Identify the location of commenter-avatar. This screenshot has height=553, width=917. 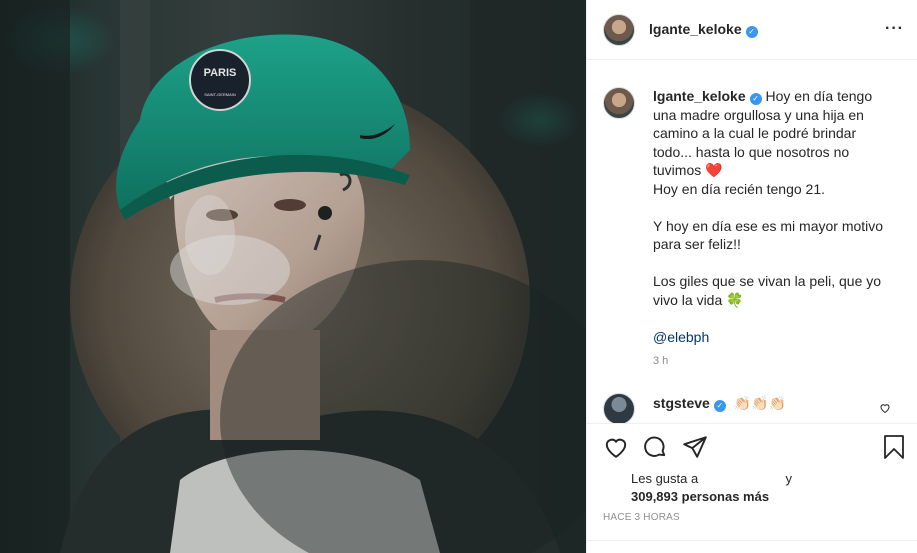
(619, 408).